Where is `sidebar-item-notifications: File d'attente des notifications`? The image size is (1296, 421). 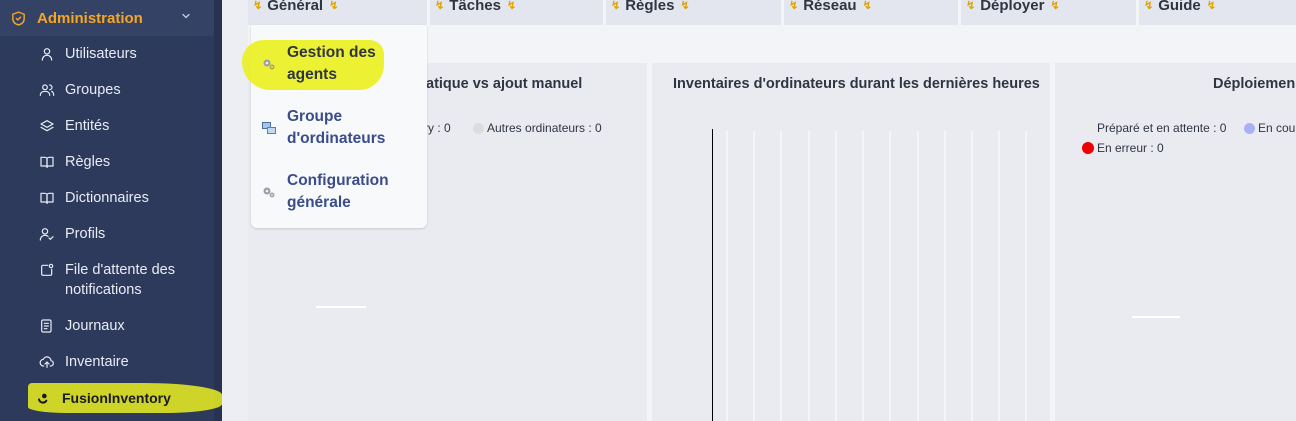
sidebar-item-notifications: File d'attente des notifications is located at coordinates (107, 280).